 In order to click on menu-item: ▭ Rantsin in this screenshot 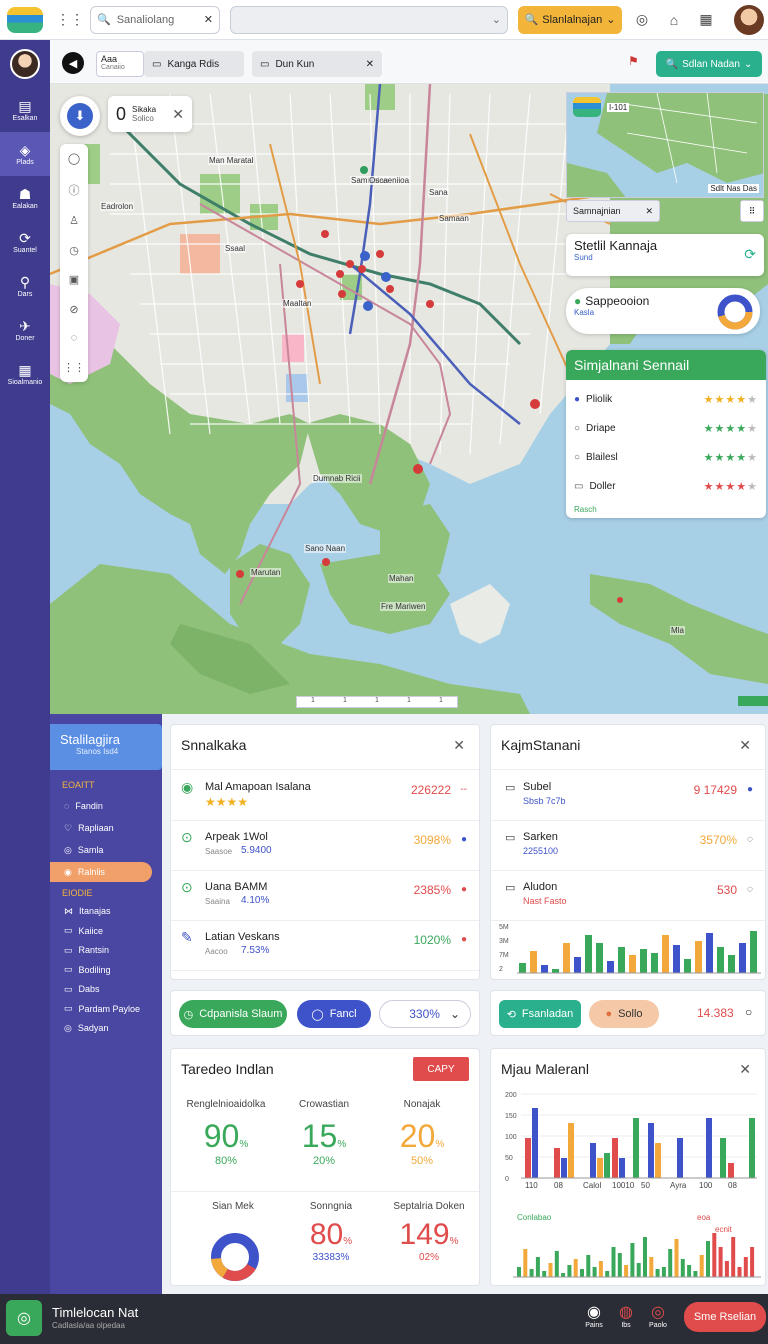, I will do `click(108, 950)`.